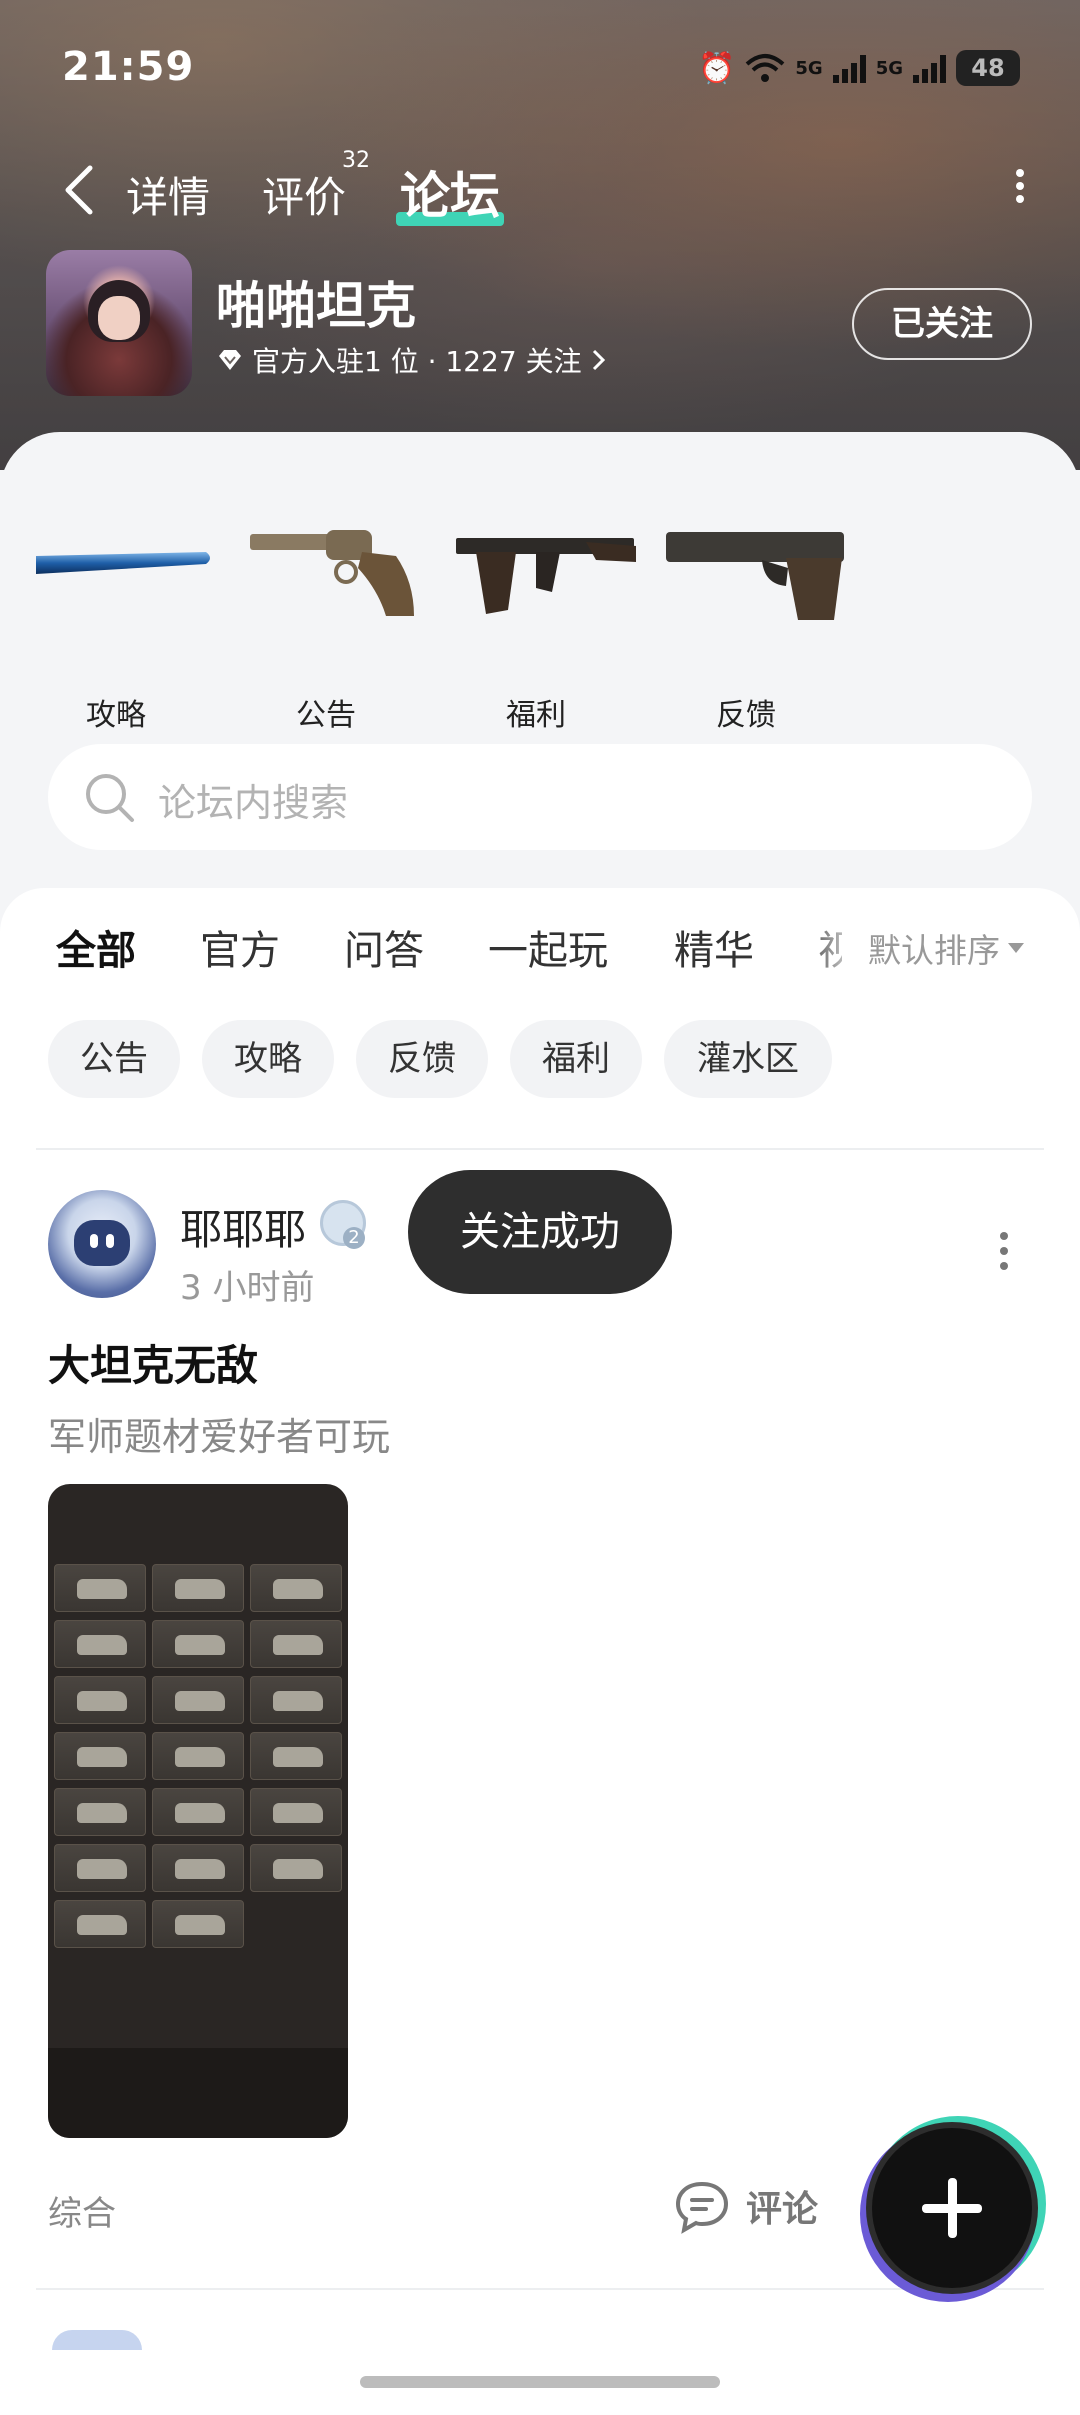 This screenshot has width=1080, height=2415. I want to click on post-title: 大坦克无敌, so click(153, 1365).